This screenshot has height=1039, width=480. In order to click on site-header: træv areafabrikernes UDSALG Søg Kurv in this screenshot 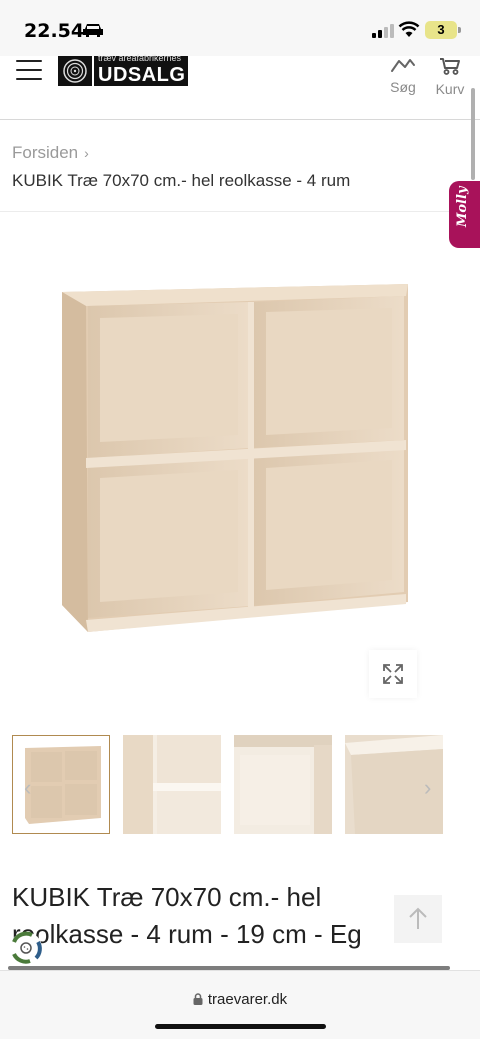, I will do `click(240, 86)`.